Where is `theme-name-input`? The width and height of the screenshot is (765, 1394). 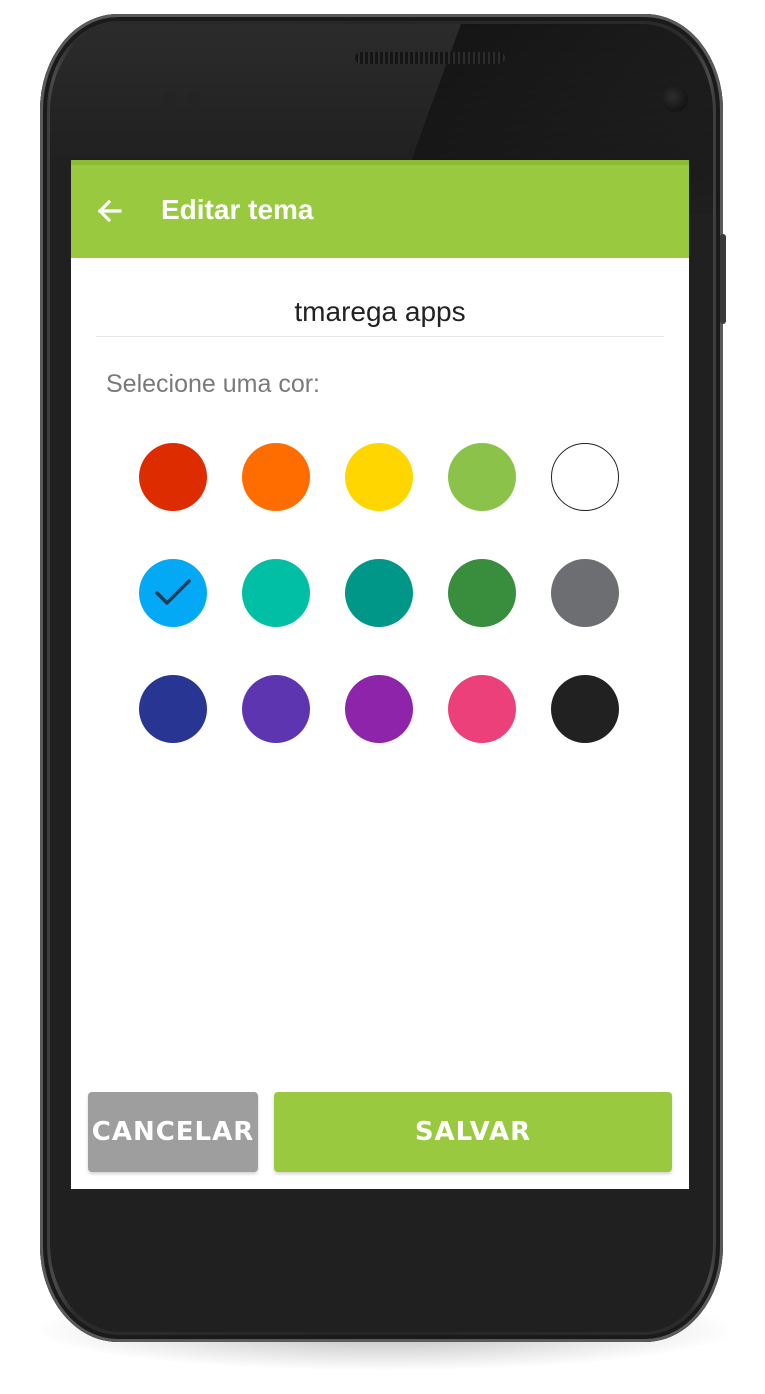
theme-name-input is located at coordinates (380, 312).